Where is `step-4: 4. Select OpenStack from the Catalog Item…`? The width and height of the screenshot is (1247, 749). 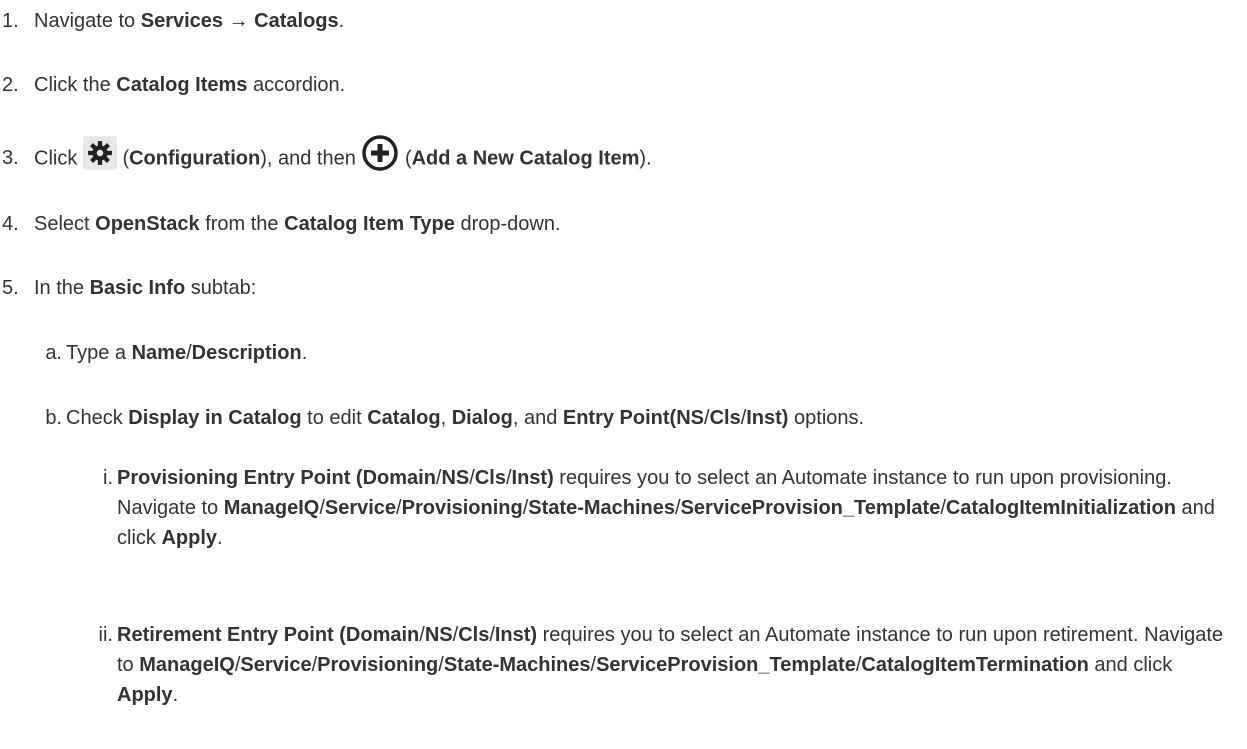
step-4: 4. Select OpenStack from the Catalog Item… is located at coordinates (281, 224).